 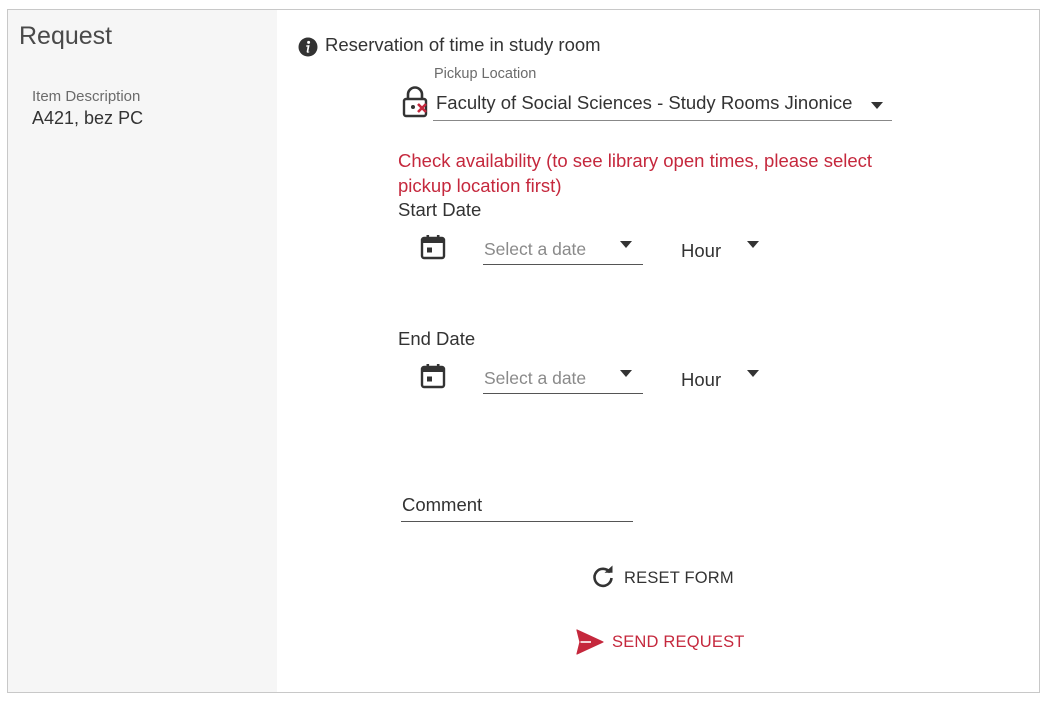 What do you see at coordinates (731, 250) in the screenshot?
I see `start-hour-select: Hour` at bounding box center [731, 250].